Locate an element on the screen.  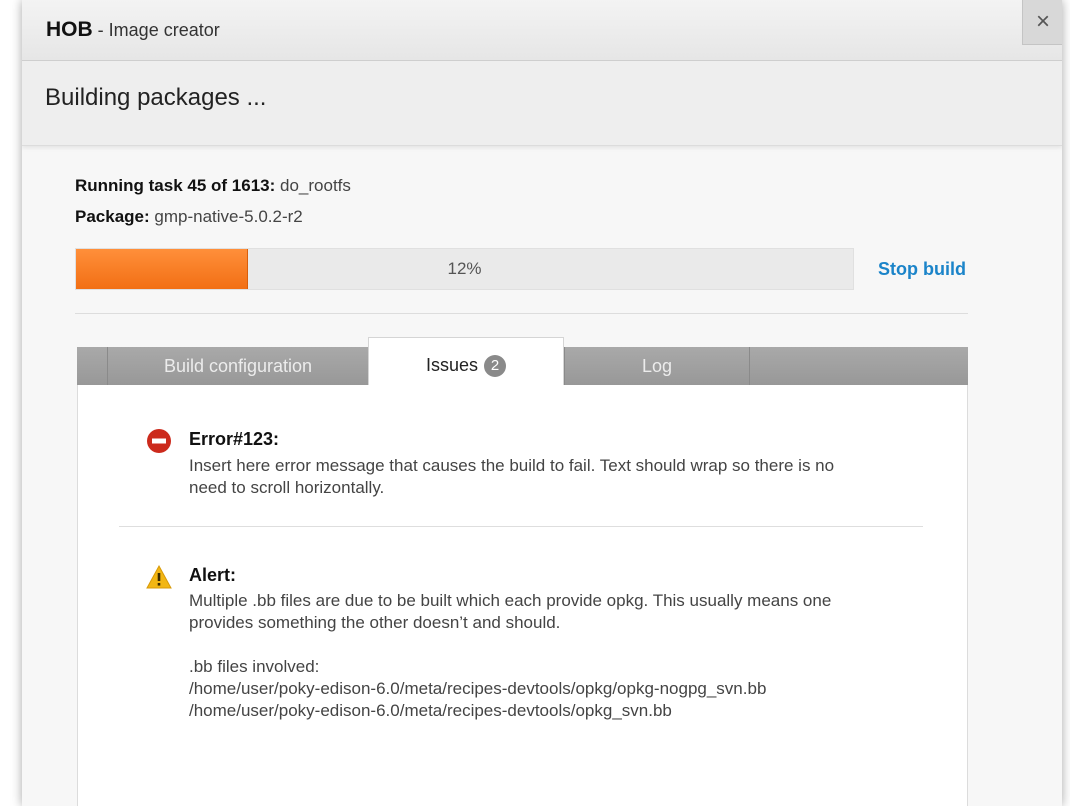
package-line: Package: gmp-native-5.0.2-r2 is located at coordinates (189, 217).